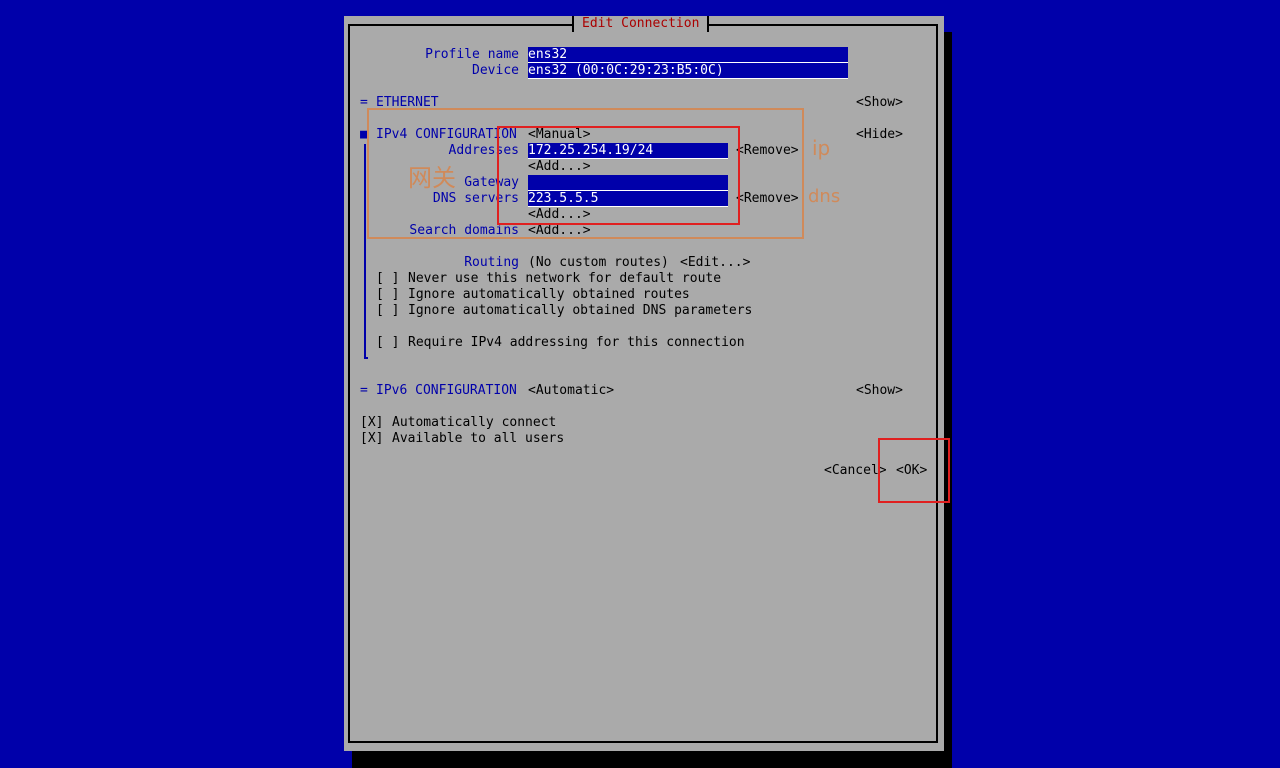 This screenshot has height=768, width=1280. Describe the element at coordinates (879, 135) in the screenshot. I see `ipv4-hide-button: <Hide>` at that location.